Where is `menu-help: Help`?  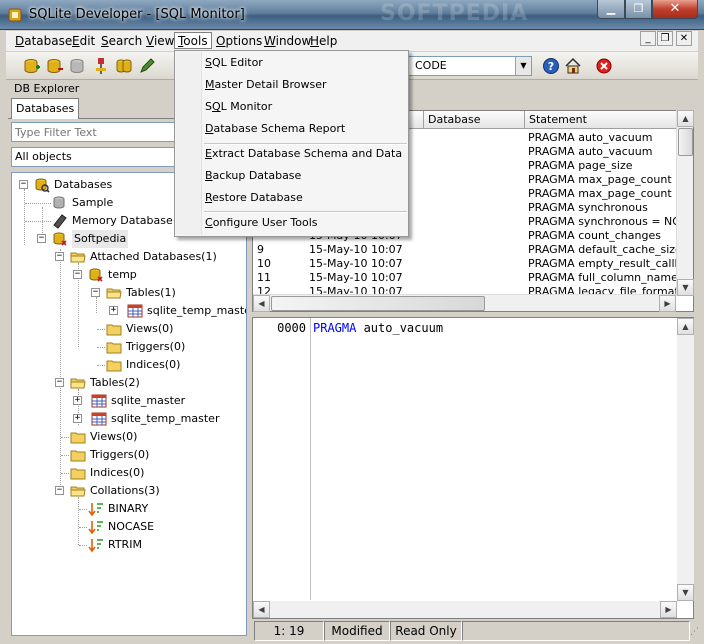
menu-help: Help is located at coordinates (323, 41).